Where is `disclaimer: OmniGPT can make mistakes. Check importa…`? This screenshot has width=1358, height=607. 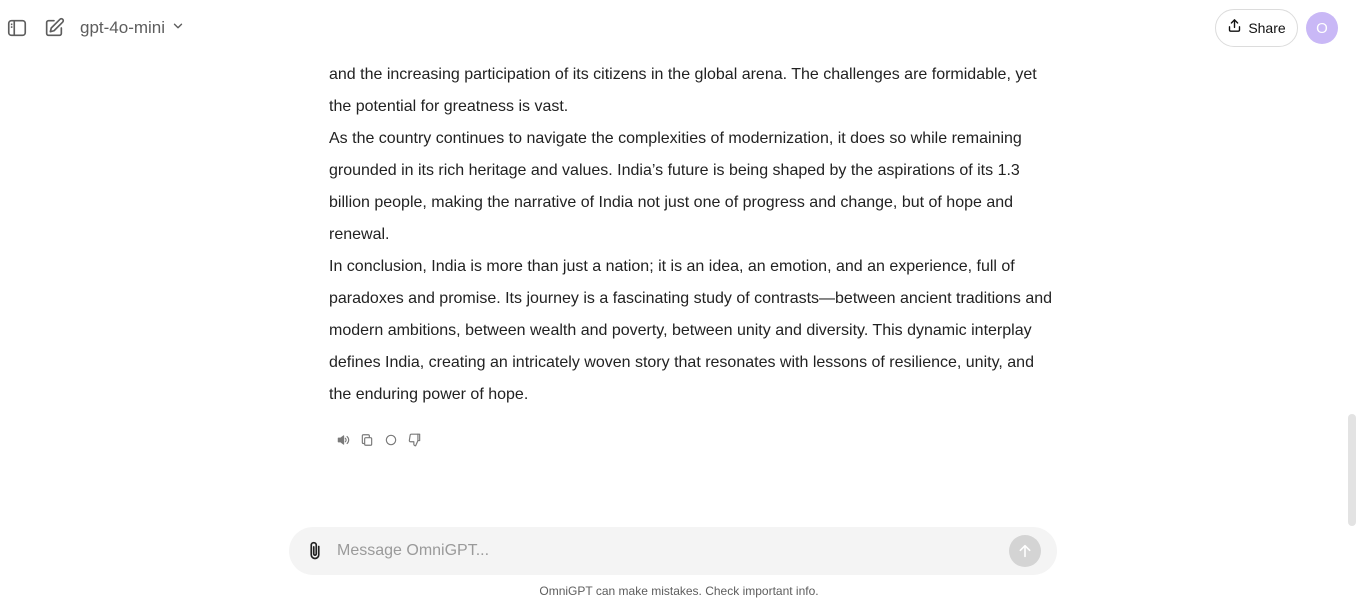
disclaimer: OmniGPT can make mistakes. Check importa… is located at coordinates (679, 591).